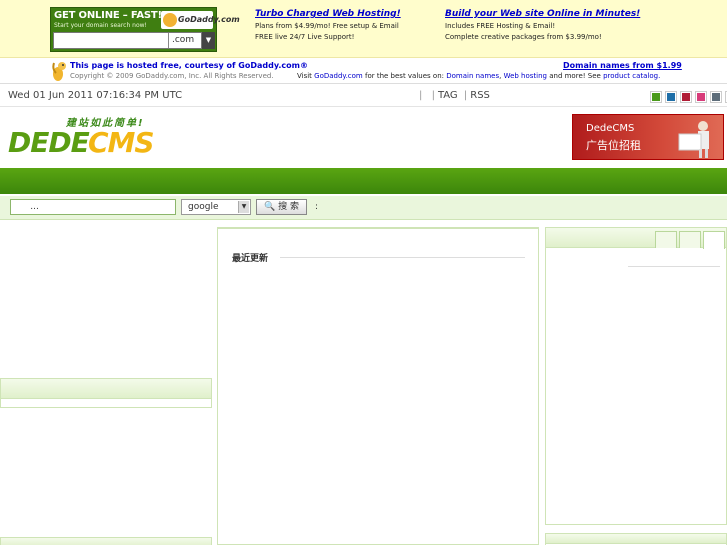 This screenshot has height=545, width=727. I want to click on bottom-right-panel, so click(636, 539).